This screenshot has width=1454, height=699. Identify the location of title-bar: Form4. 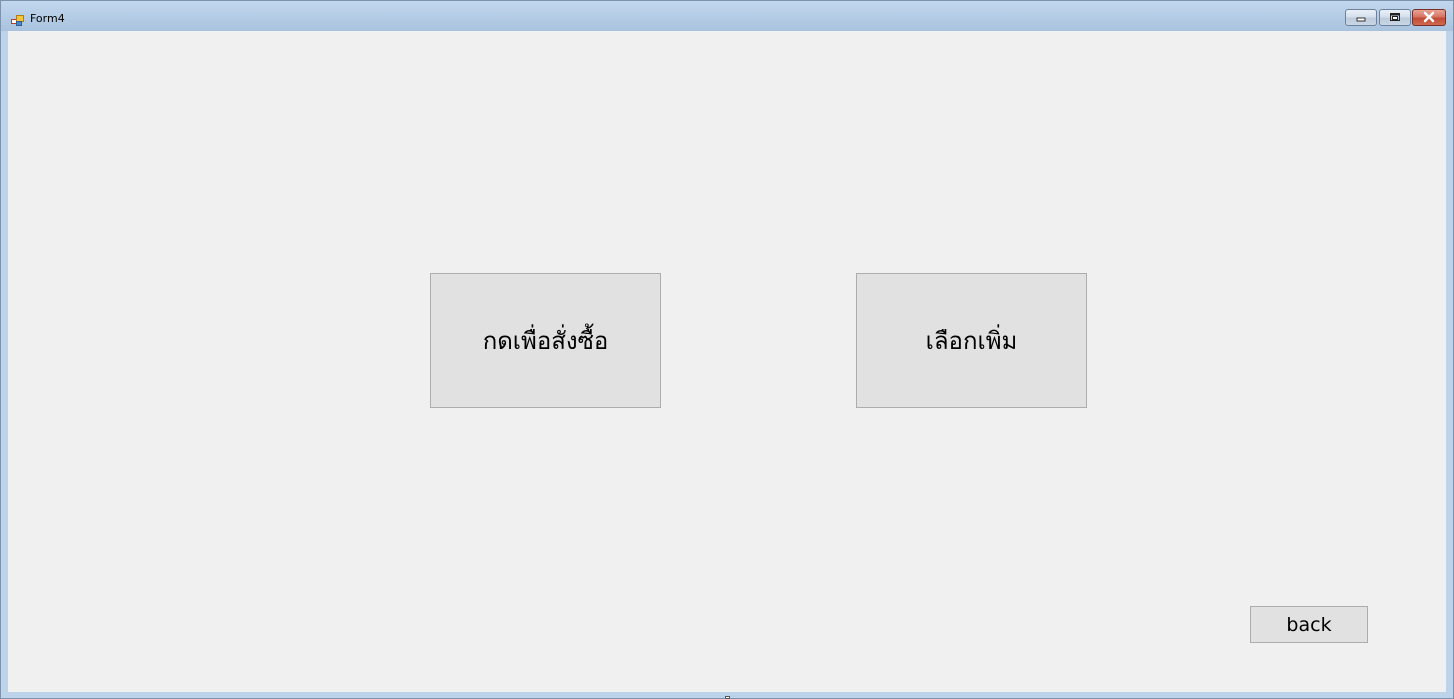
(727, 16).